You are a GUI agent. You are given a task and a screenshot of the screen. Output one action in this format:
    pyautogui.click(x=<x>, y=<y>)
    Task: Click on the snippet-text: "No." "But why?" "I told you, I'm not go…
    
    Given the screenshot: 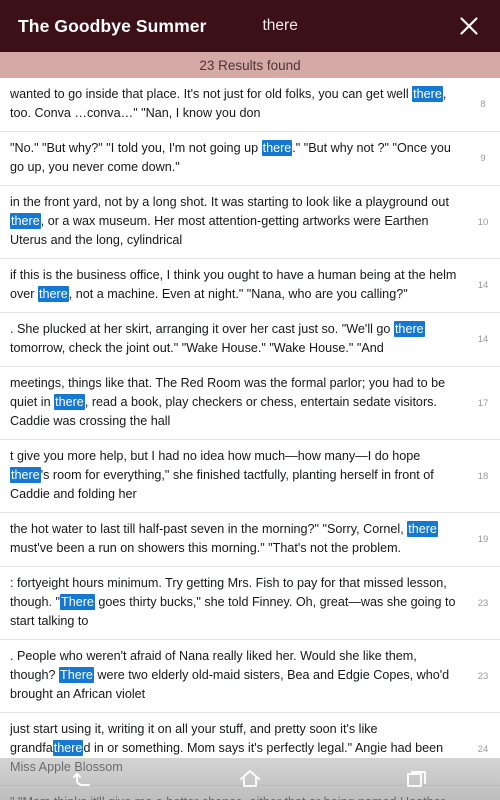 What is the action you would take?
    pyautogui.click(x=136, y=148)
    